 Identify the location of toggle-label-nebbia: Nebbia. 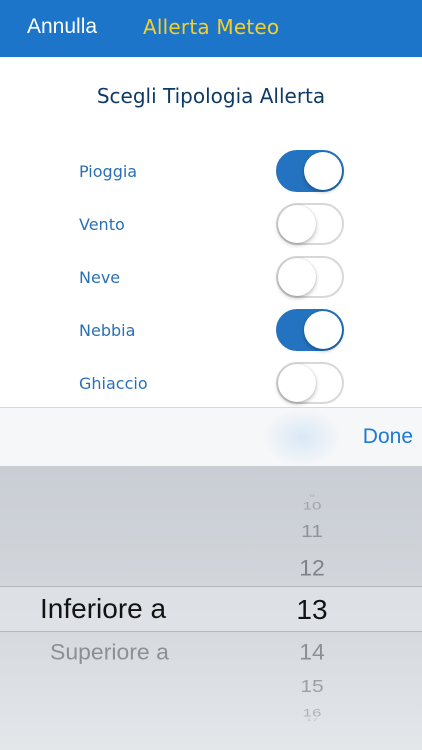
(107, 330).